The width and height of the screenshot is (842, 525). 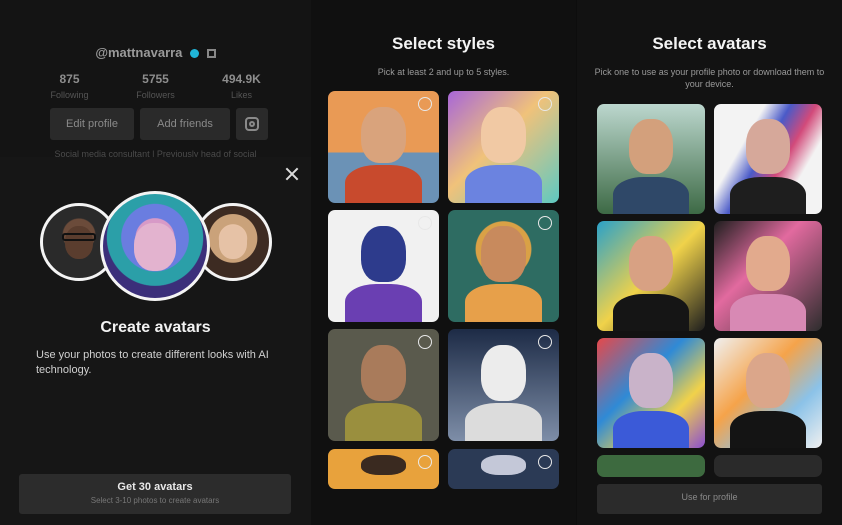 I want to click on sample-avatar-center, so click(x=155, y=246).